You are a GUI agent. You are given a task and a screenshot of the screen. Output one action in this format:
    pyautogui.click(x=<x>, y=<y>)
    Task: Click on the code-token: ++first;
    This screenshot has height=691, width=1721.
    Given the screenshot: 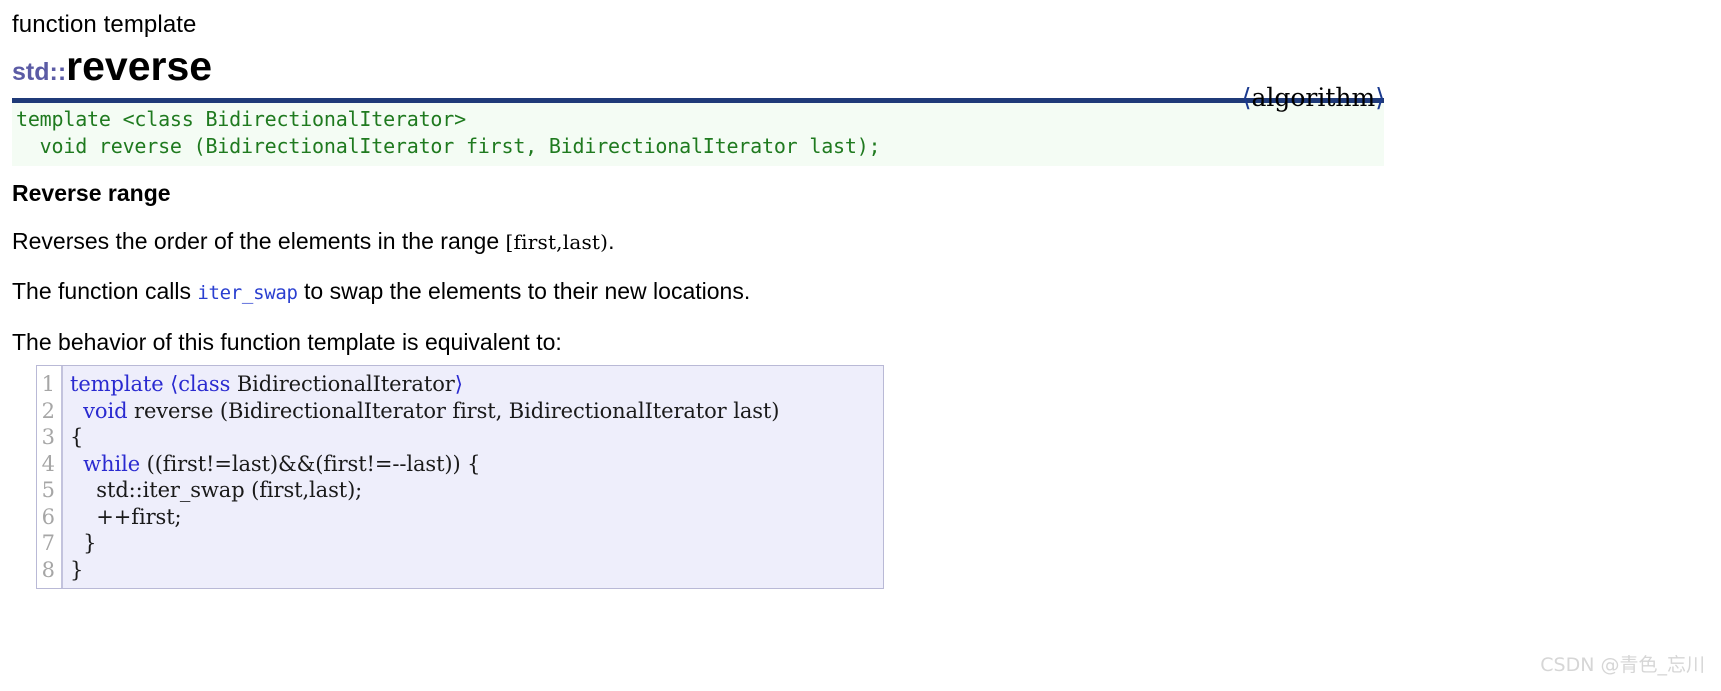 What is the action you would take?
    pyautogui.click(x=126, y=516)
    